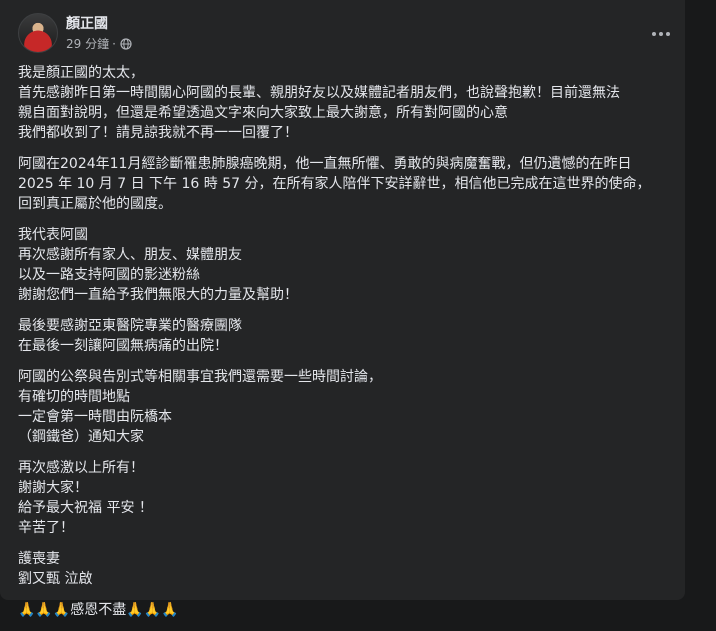 This screenshot has height=631, width=716. Describe the element at coordinates (53, 235) in the screenshot. I see `post-text-line: 我代表阿國` at that location.